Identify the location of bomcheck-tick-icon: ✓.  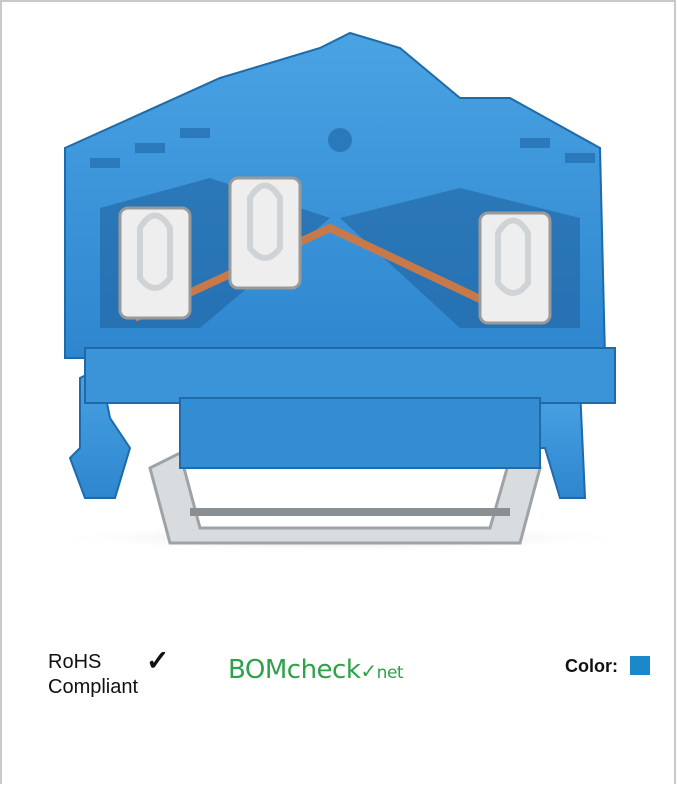
(368, 672).